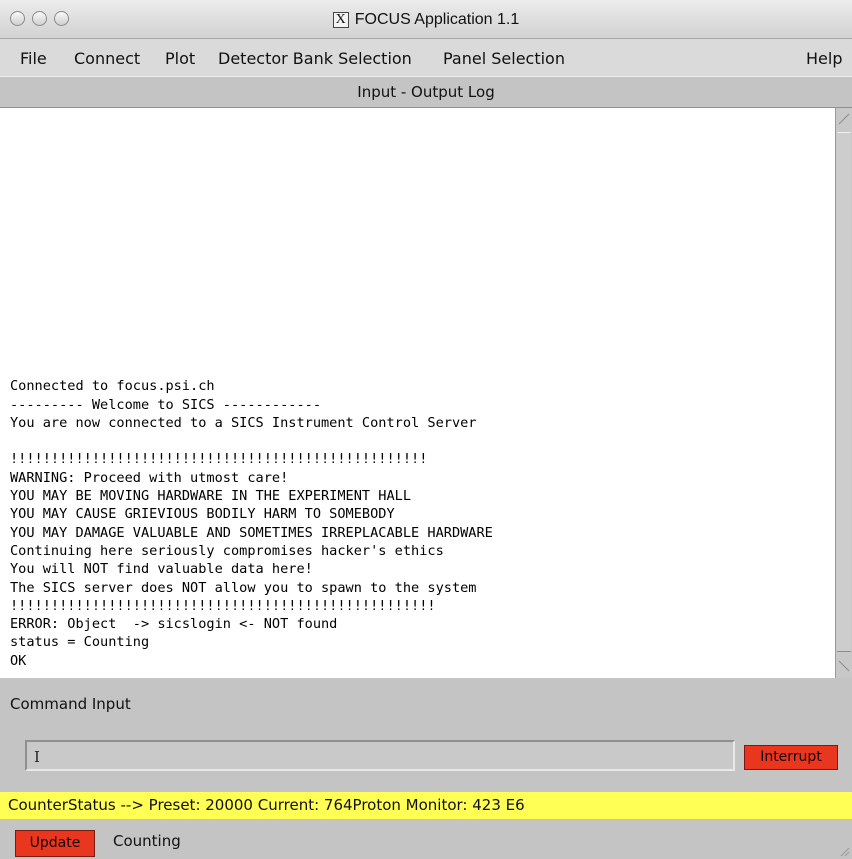  What do you see at coordinates (791, 757) in the screenshot?
I see `interrupt-button: Interrupt` at bounding box center [791, 757].